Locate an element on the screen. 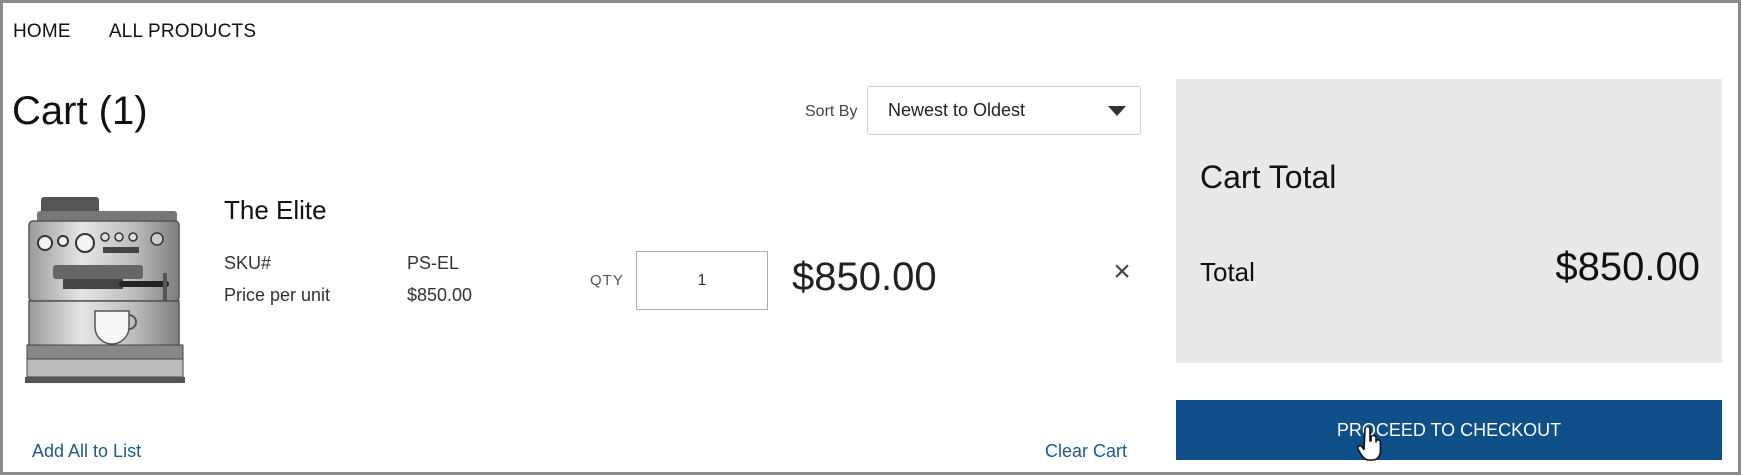 The image size is (1741, 475). quantity-input is located at coordinates (702, 280).